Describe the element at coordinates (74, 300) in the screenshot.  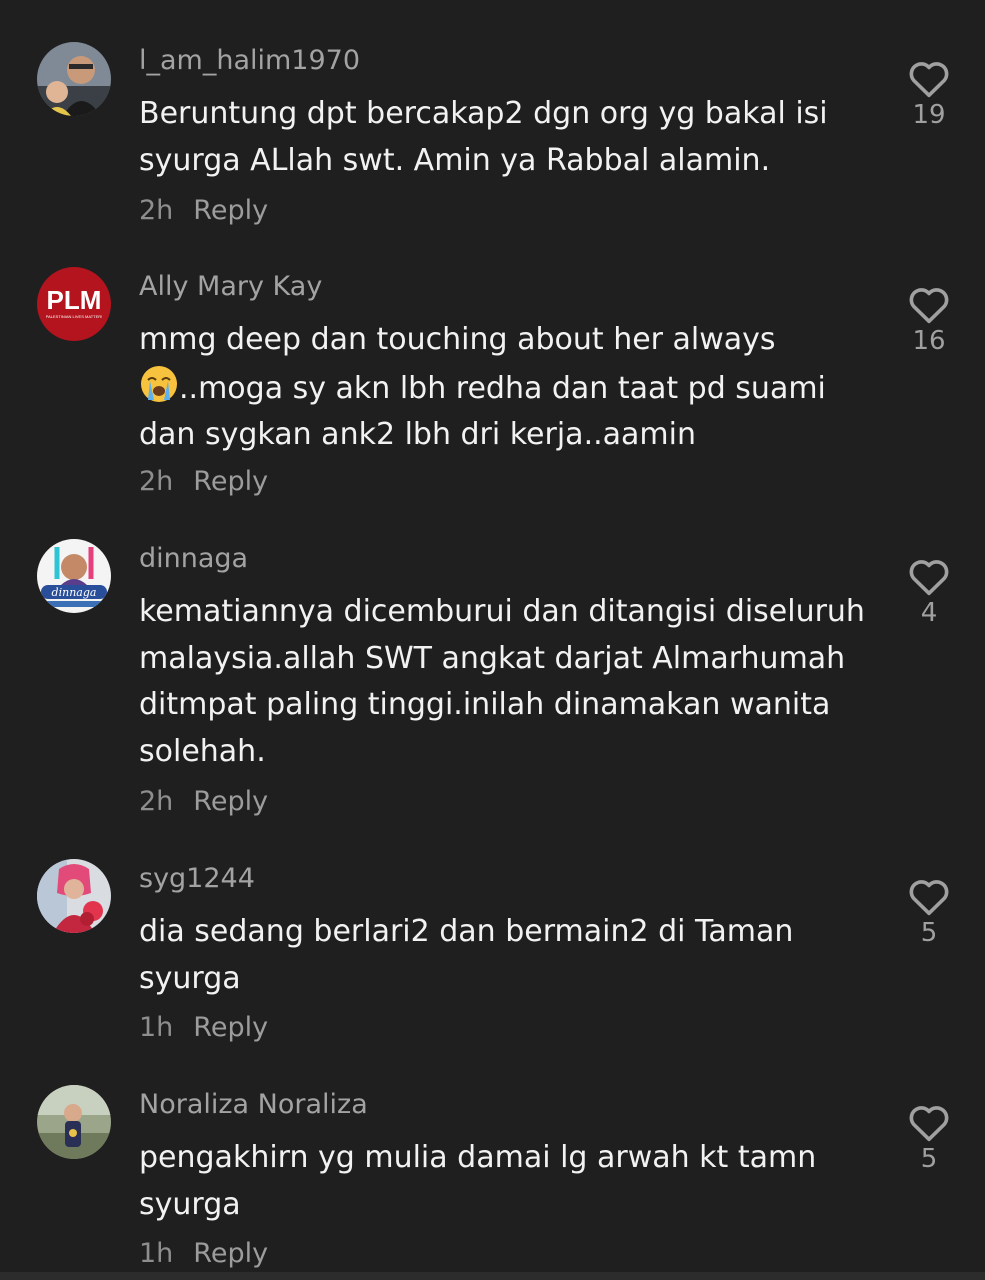
I see `avatar-logo-text: PLM` at that location.